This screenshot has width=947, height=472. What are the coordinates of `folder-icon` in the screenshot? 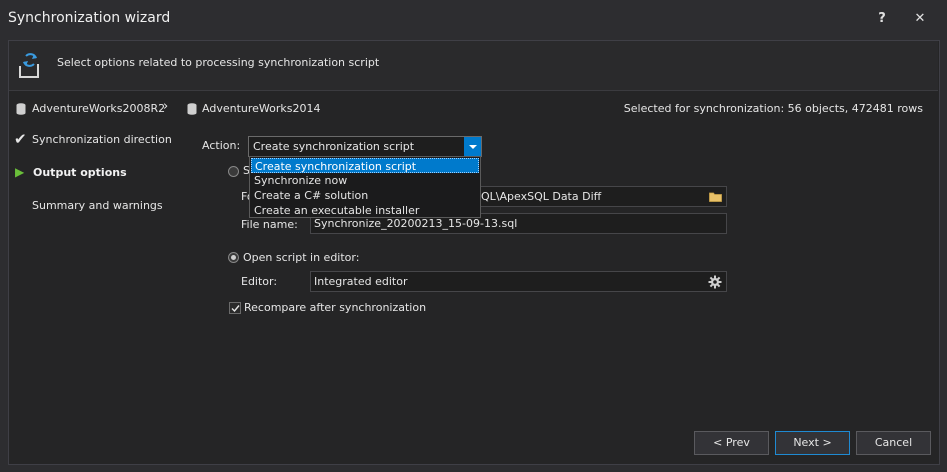 It's located at (715, 196).